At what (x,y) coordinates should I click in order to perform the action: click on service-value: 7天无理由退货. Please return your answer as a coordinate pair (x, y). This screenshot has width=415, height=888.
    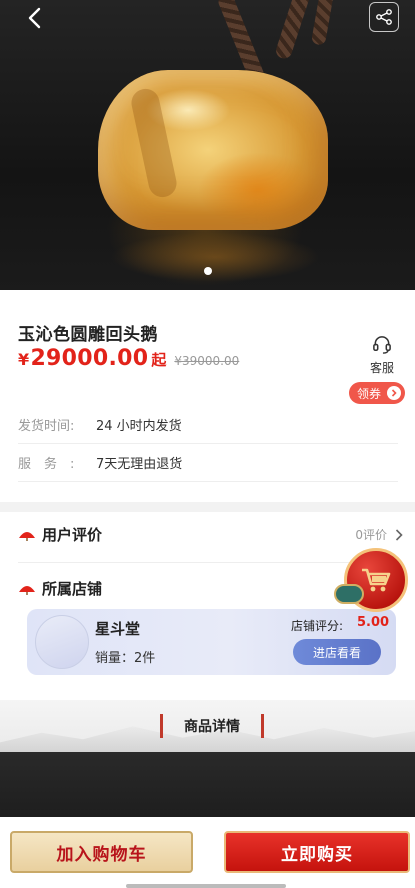
    Looking at the image, I should click on (139, 464).